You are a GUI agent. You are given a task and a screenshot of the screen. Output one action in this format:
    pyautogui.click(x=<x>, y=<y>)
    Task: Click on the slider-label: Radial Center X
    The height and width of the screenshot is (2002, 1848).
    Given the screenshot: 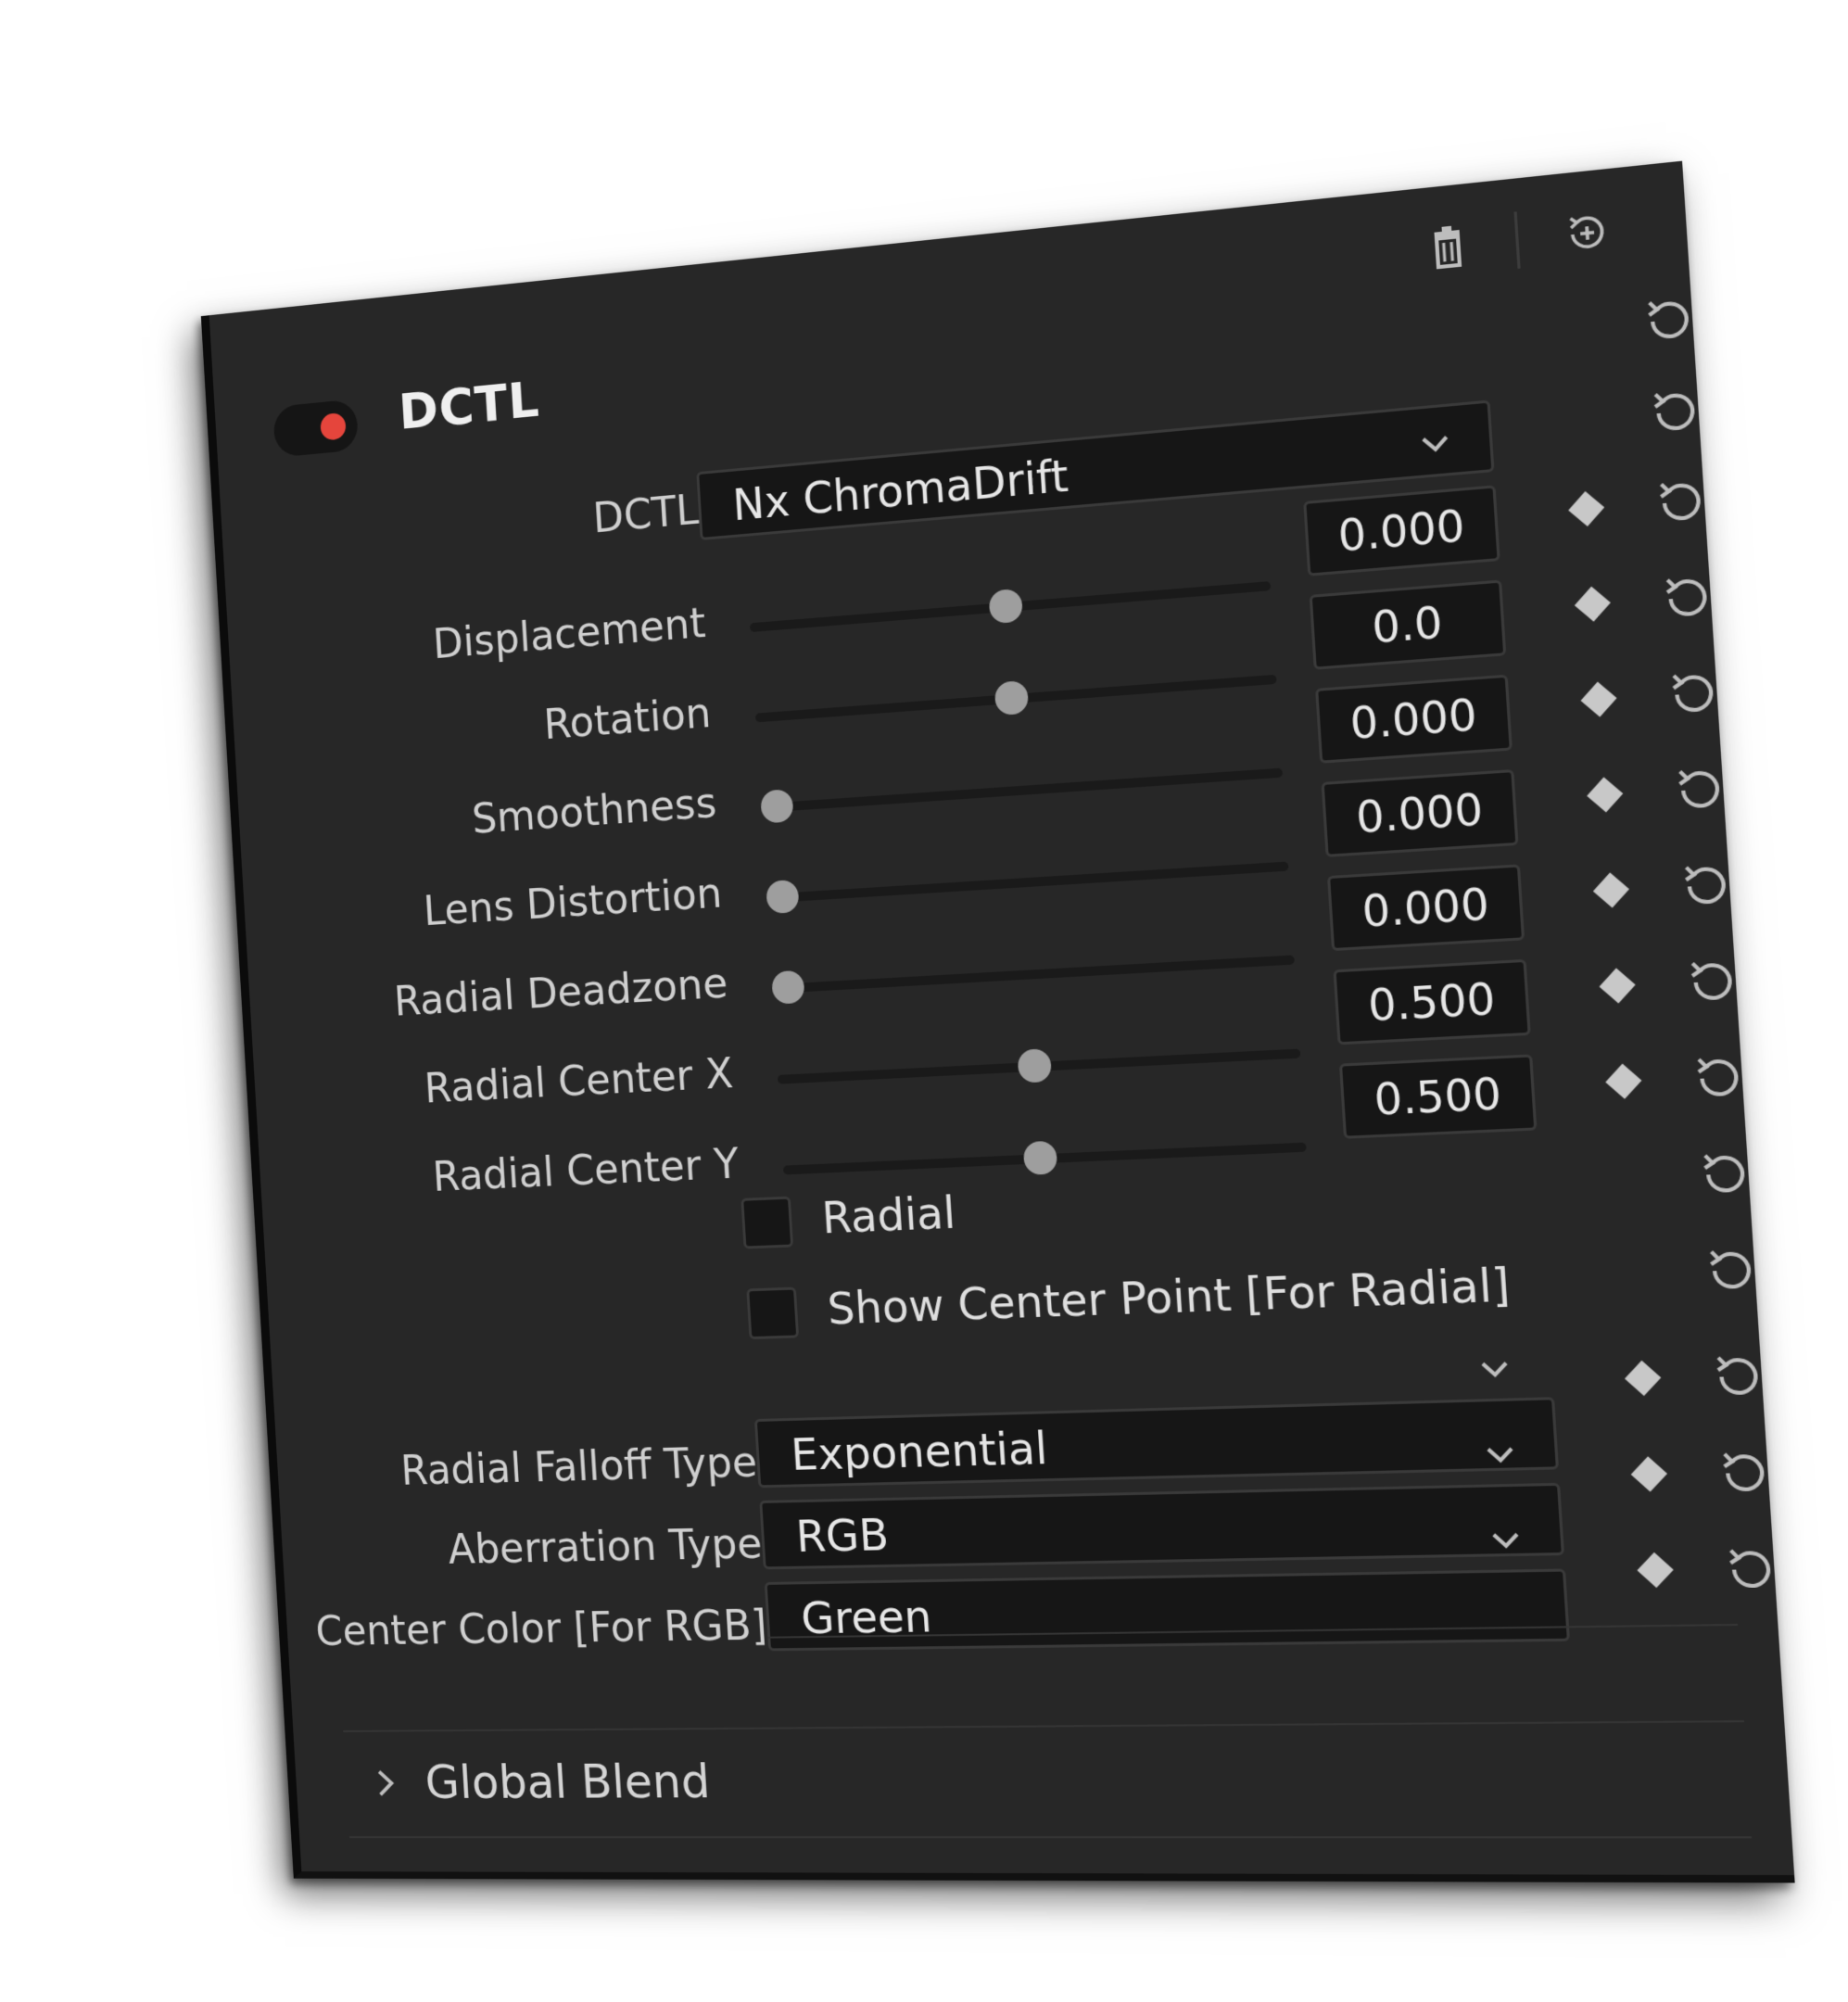 What is the action you would take?
    pyautogui.click(x=579, y=1080)
    